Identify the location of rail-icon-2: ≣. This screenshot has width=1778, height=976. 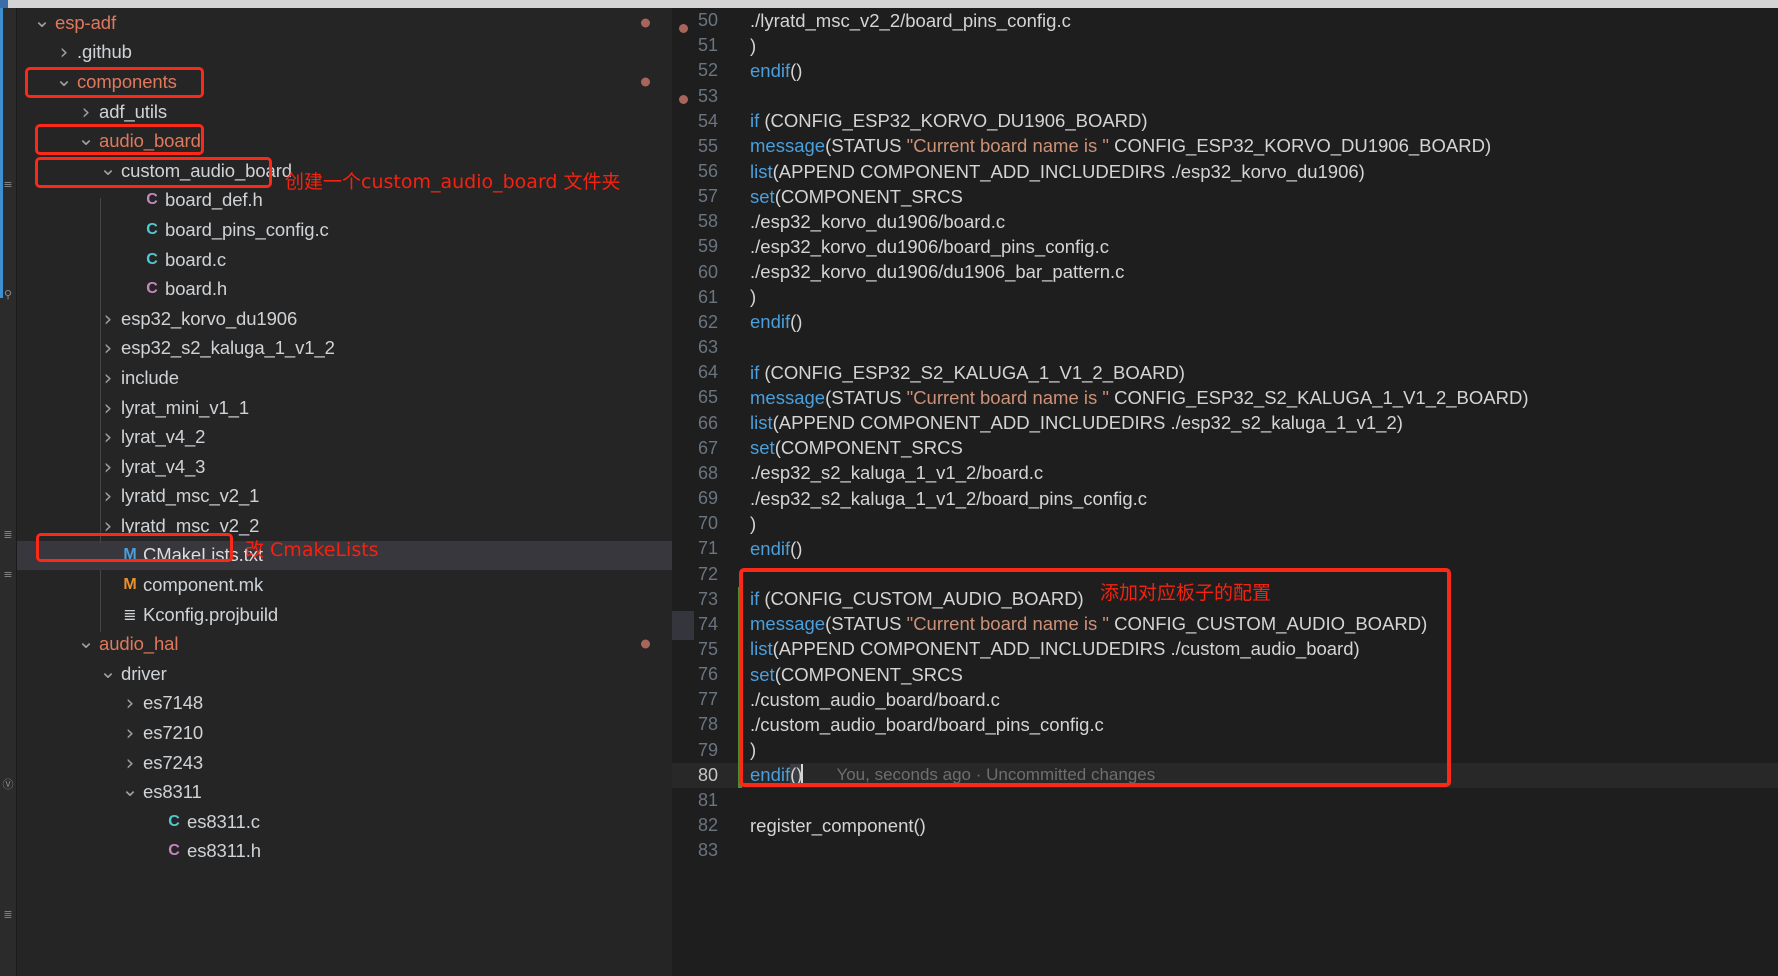
(8, 535).